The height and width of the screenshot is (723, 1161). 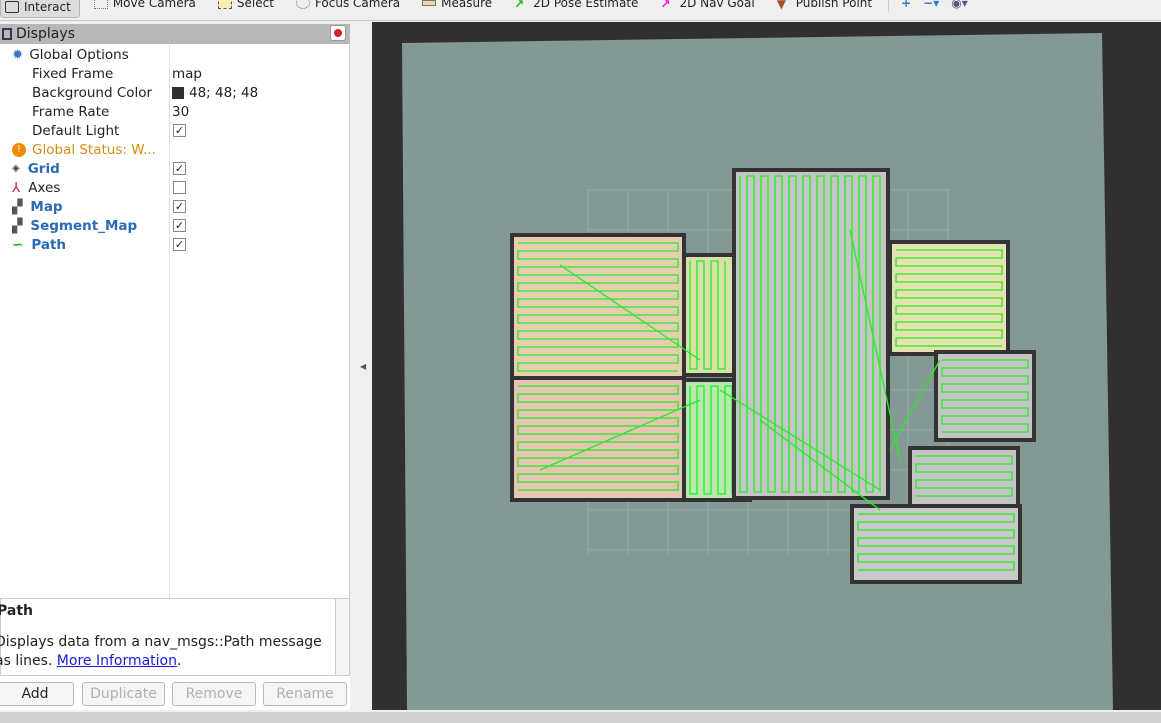 What do you see at coordinates (179, 130) in the screenshot?
I see `default-light-checkbox: ✓` at bounding box center [179, 130].